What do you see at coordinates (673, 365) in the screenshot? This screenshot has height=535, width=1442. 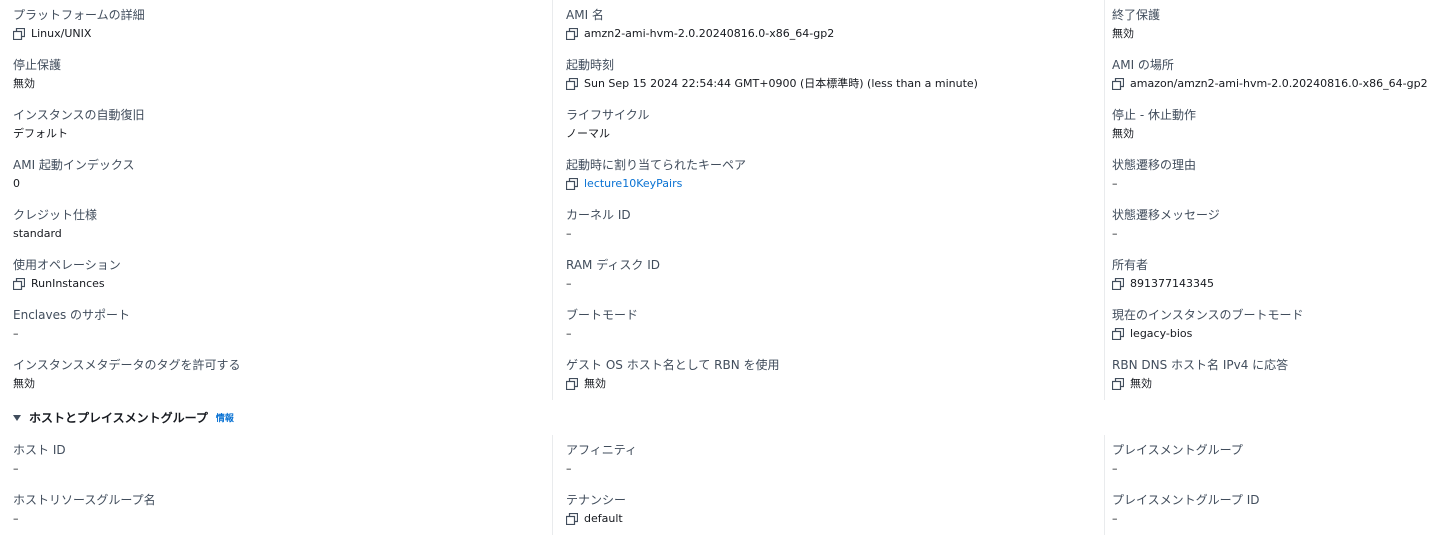 I see `field-label: ゲスト OS ホスト名として RBN を使用` at bounding box center [673, 365].